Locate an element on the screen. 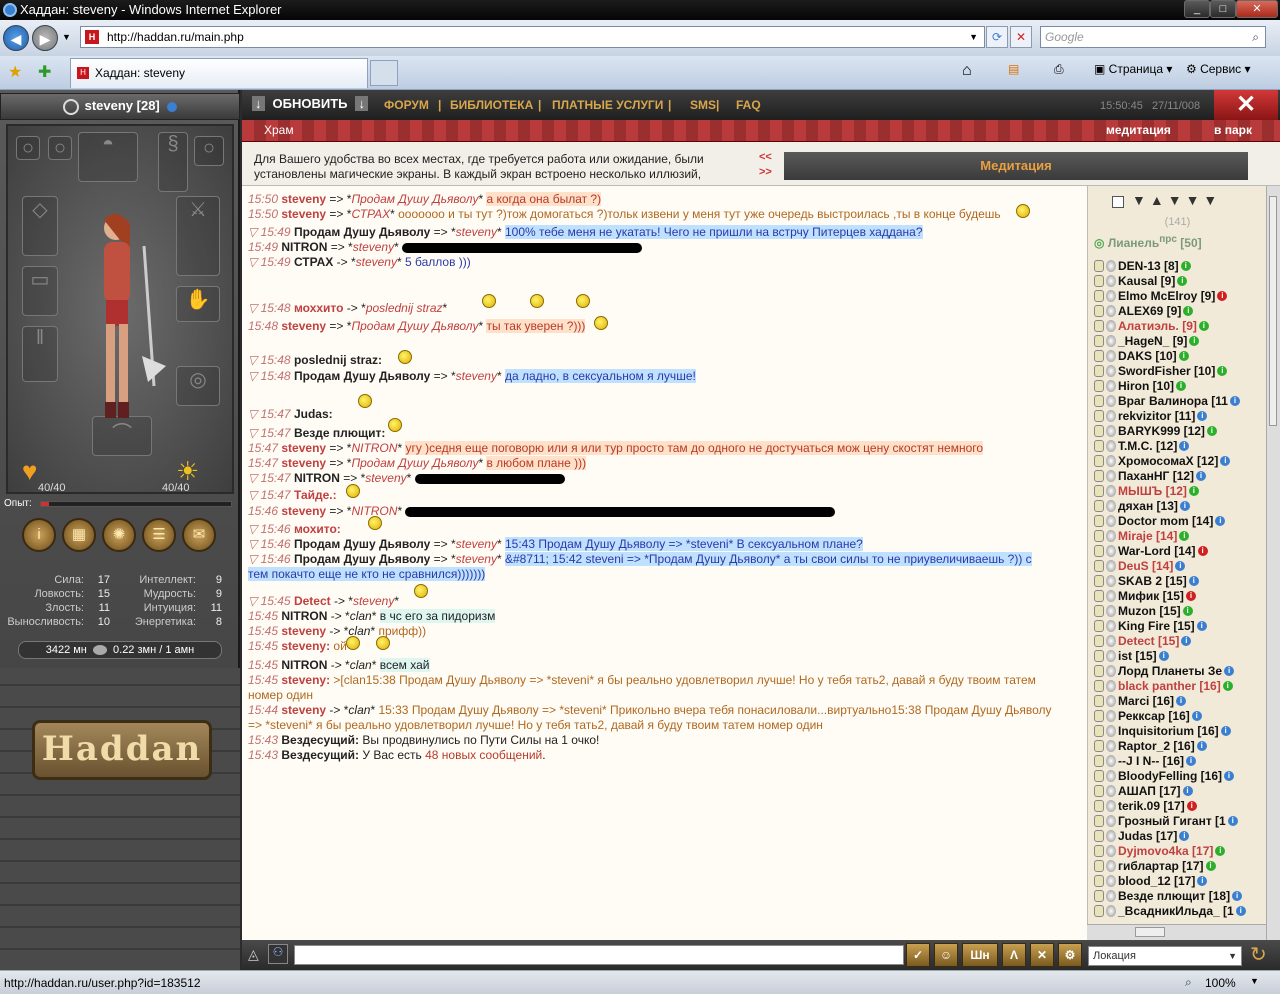 The width and height of the screenshot is (1280, 994). inventory-button-icon: ▦ is located at coordinates (79, 535).